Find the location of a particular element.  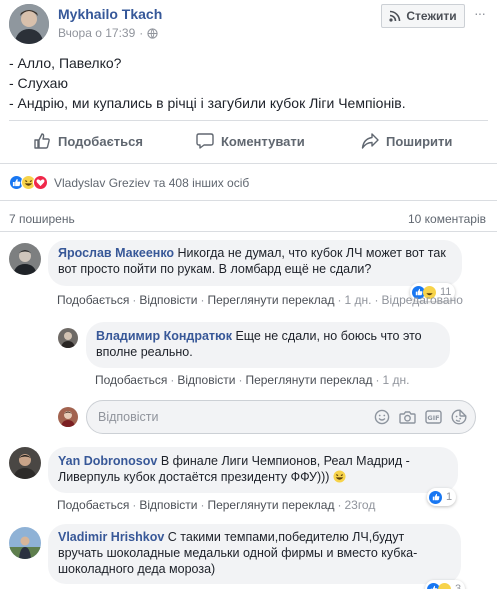

camera-icon is located at coordinates (407, 417).